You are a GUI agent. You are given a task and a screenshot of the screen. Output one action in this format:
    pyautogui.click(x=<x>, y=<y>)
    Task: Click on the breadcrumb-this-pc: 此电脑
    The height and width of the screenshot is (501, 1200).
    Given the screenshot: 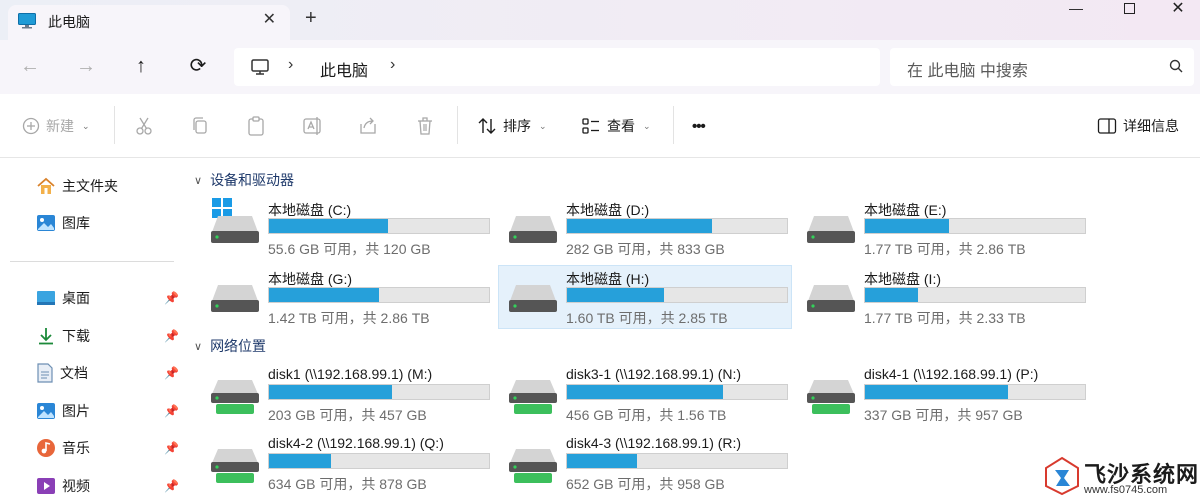 What is the action you would take?
    pyautogui.click(x=344, y=69)
    